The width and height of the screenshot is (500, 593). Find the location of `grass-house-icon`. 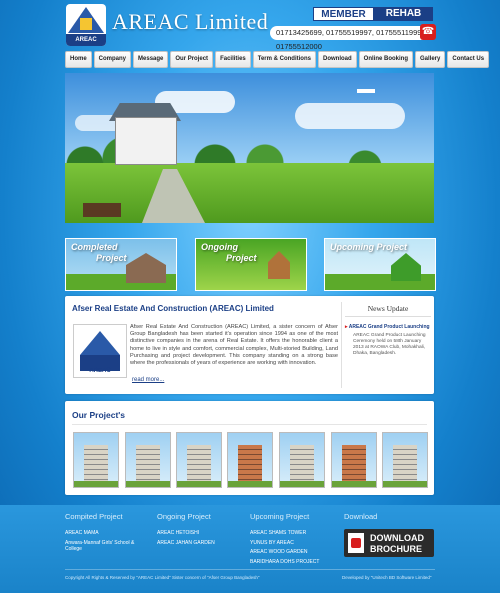

grass-house-icon is located at coordinates (406, 267).